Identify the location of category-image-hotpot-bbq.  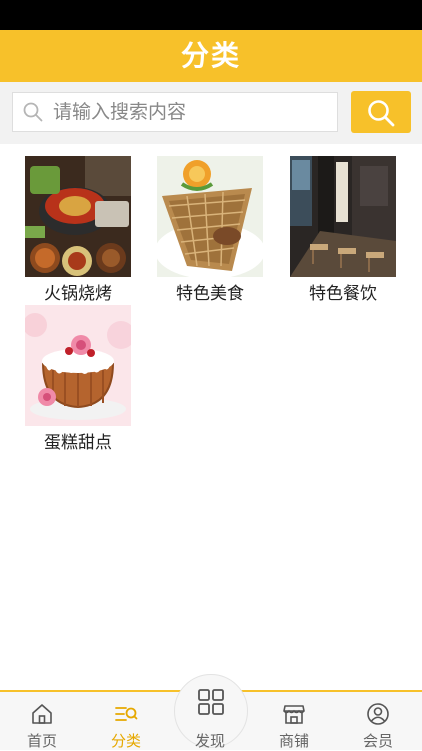
(78, 216).